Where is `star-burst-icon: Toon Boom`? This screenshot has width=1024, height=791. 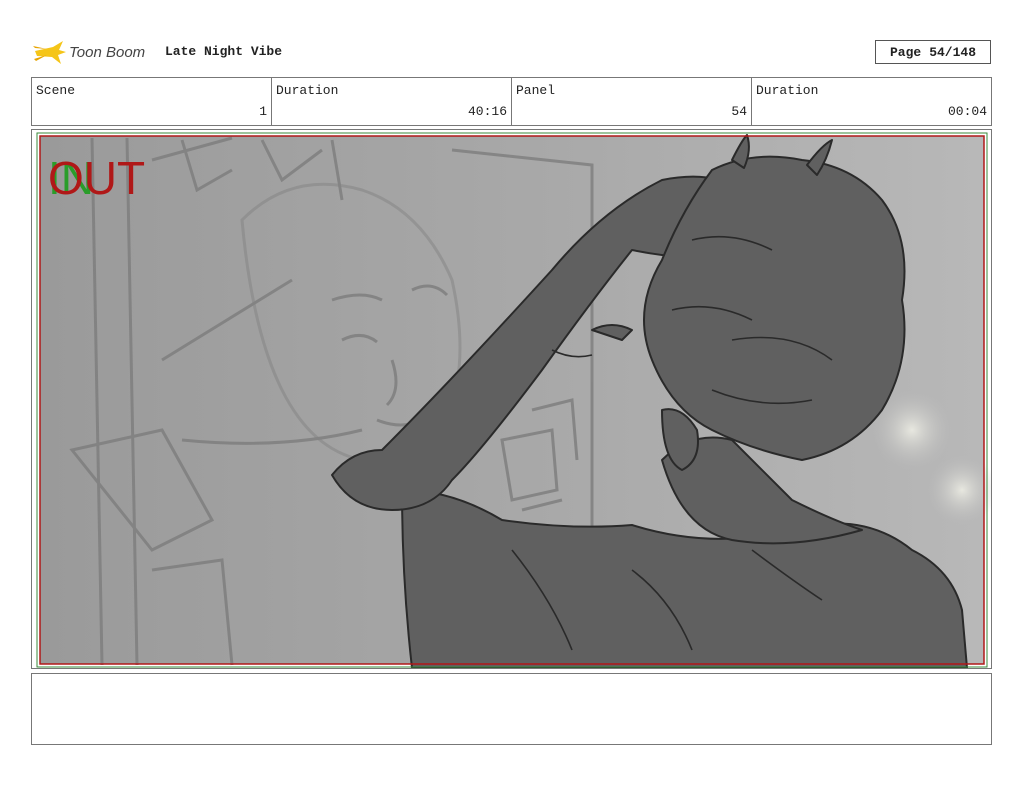
star-burst-icon: Toon Boom is located at coordinates (89, 52).